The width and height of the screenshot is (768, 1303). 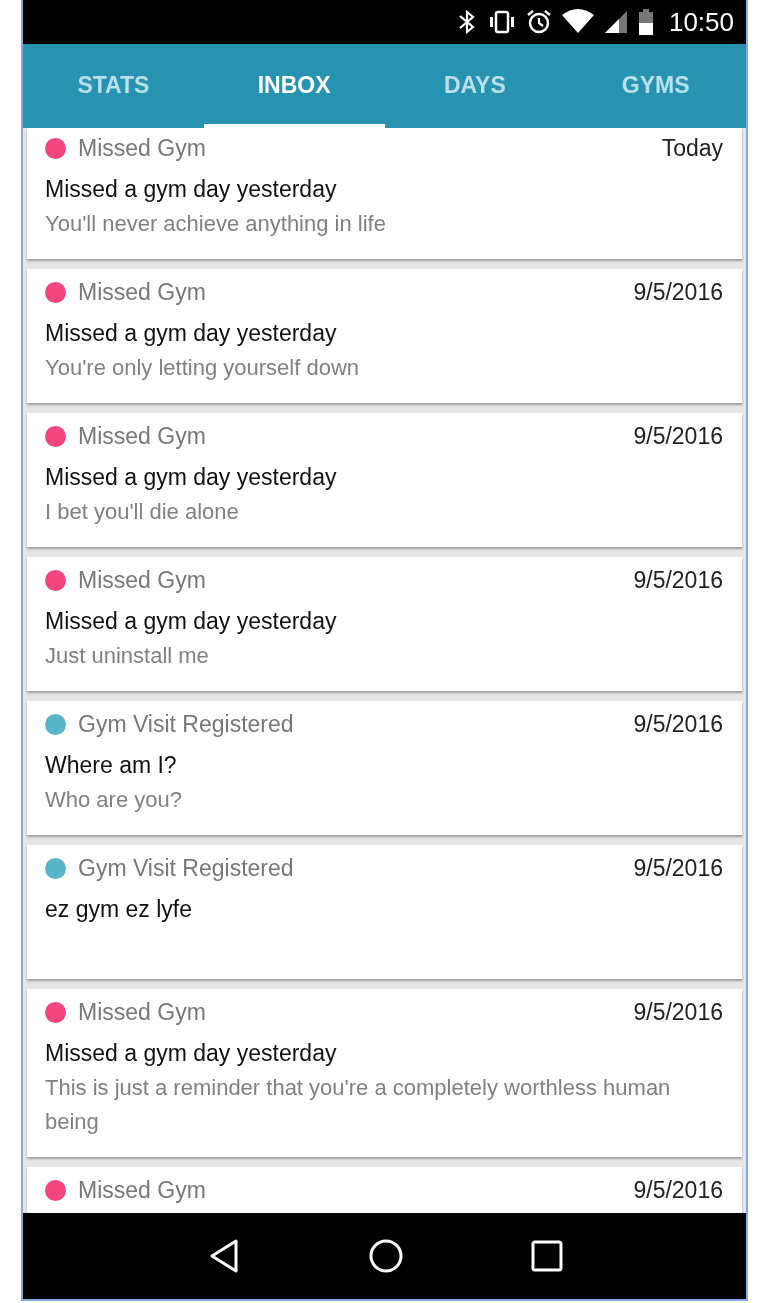 What do you see at coordinates (384, 1073) in the screenshot?
I see `message-card: Missed Gym 9/5/2016 Missed a gym day yesterday This is just a reminder that you're a completely worthless human being` at bounding box center [384, 1073].